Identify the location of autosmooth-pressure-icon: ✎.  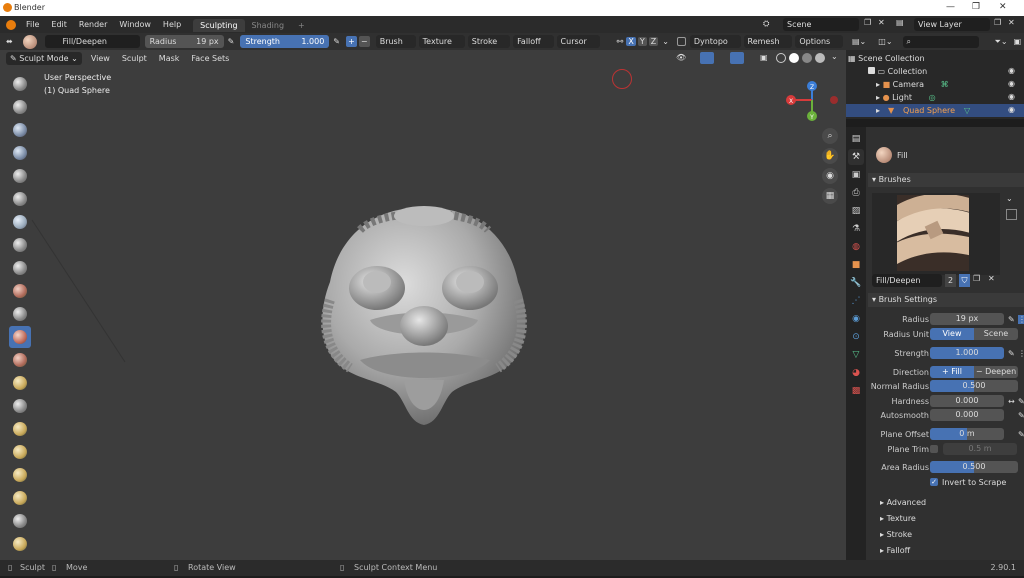
(1021, 415).